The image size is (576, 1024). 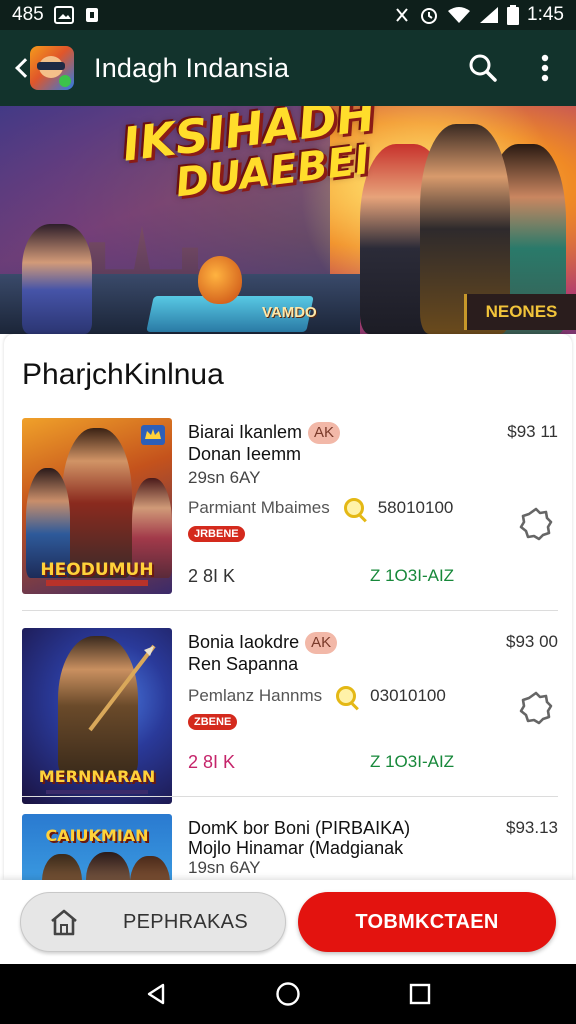 I want to click on status-time-right: 1:45, so click(x=545, y=14).